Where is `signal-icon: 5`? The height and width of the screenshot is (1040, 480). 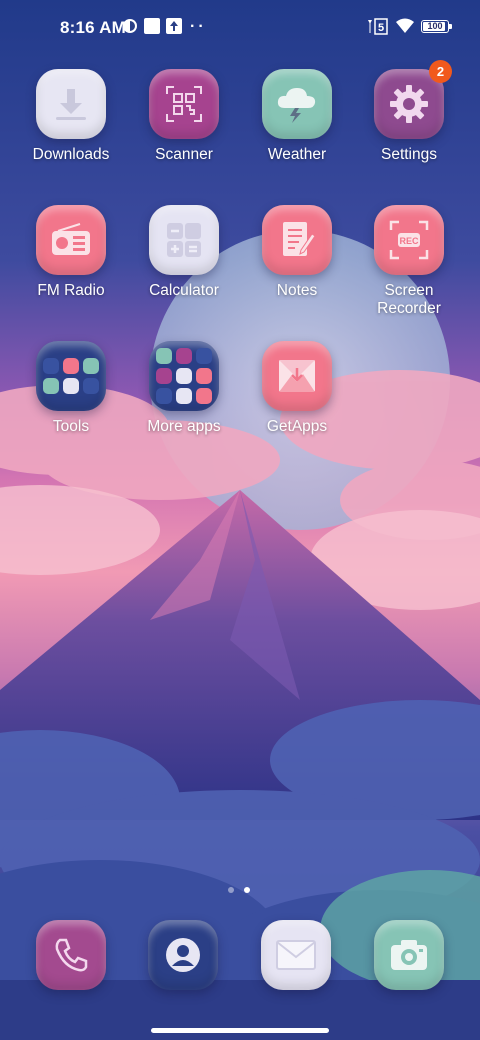
signal-icon: 5 is located at coordinates (378, 26).